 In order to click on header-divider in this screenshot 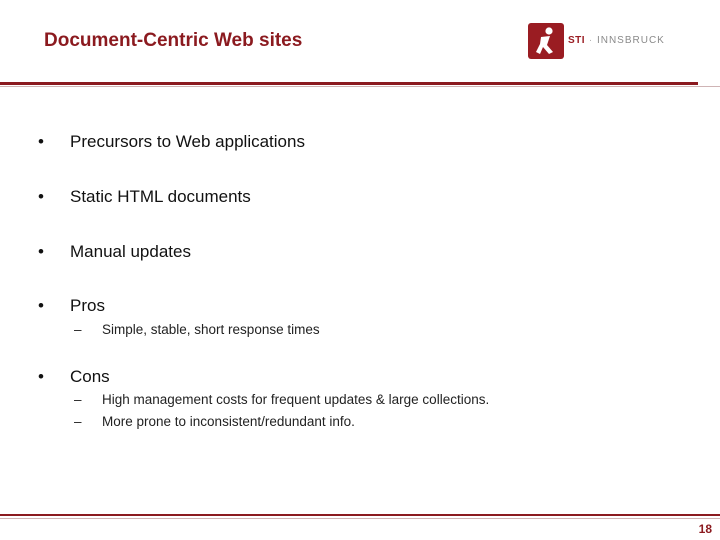, I will do `click(349, 83)`.